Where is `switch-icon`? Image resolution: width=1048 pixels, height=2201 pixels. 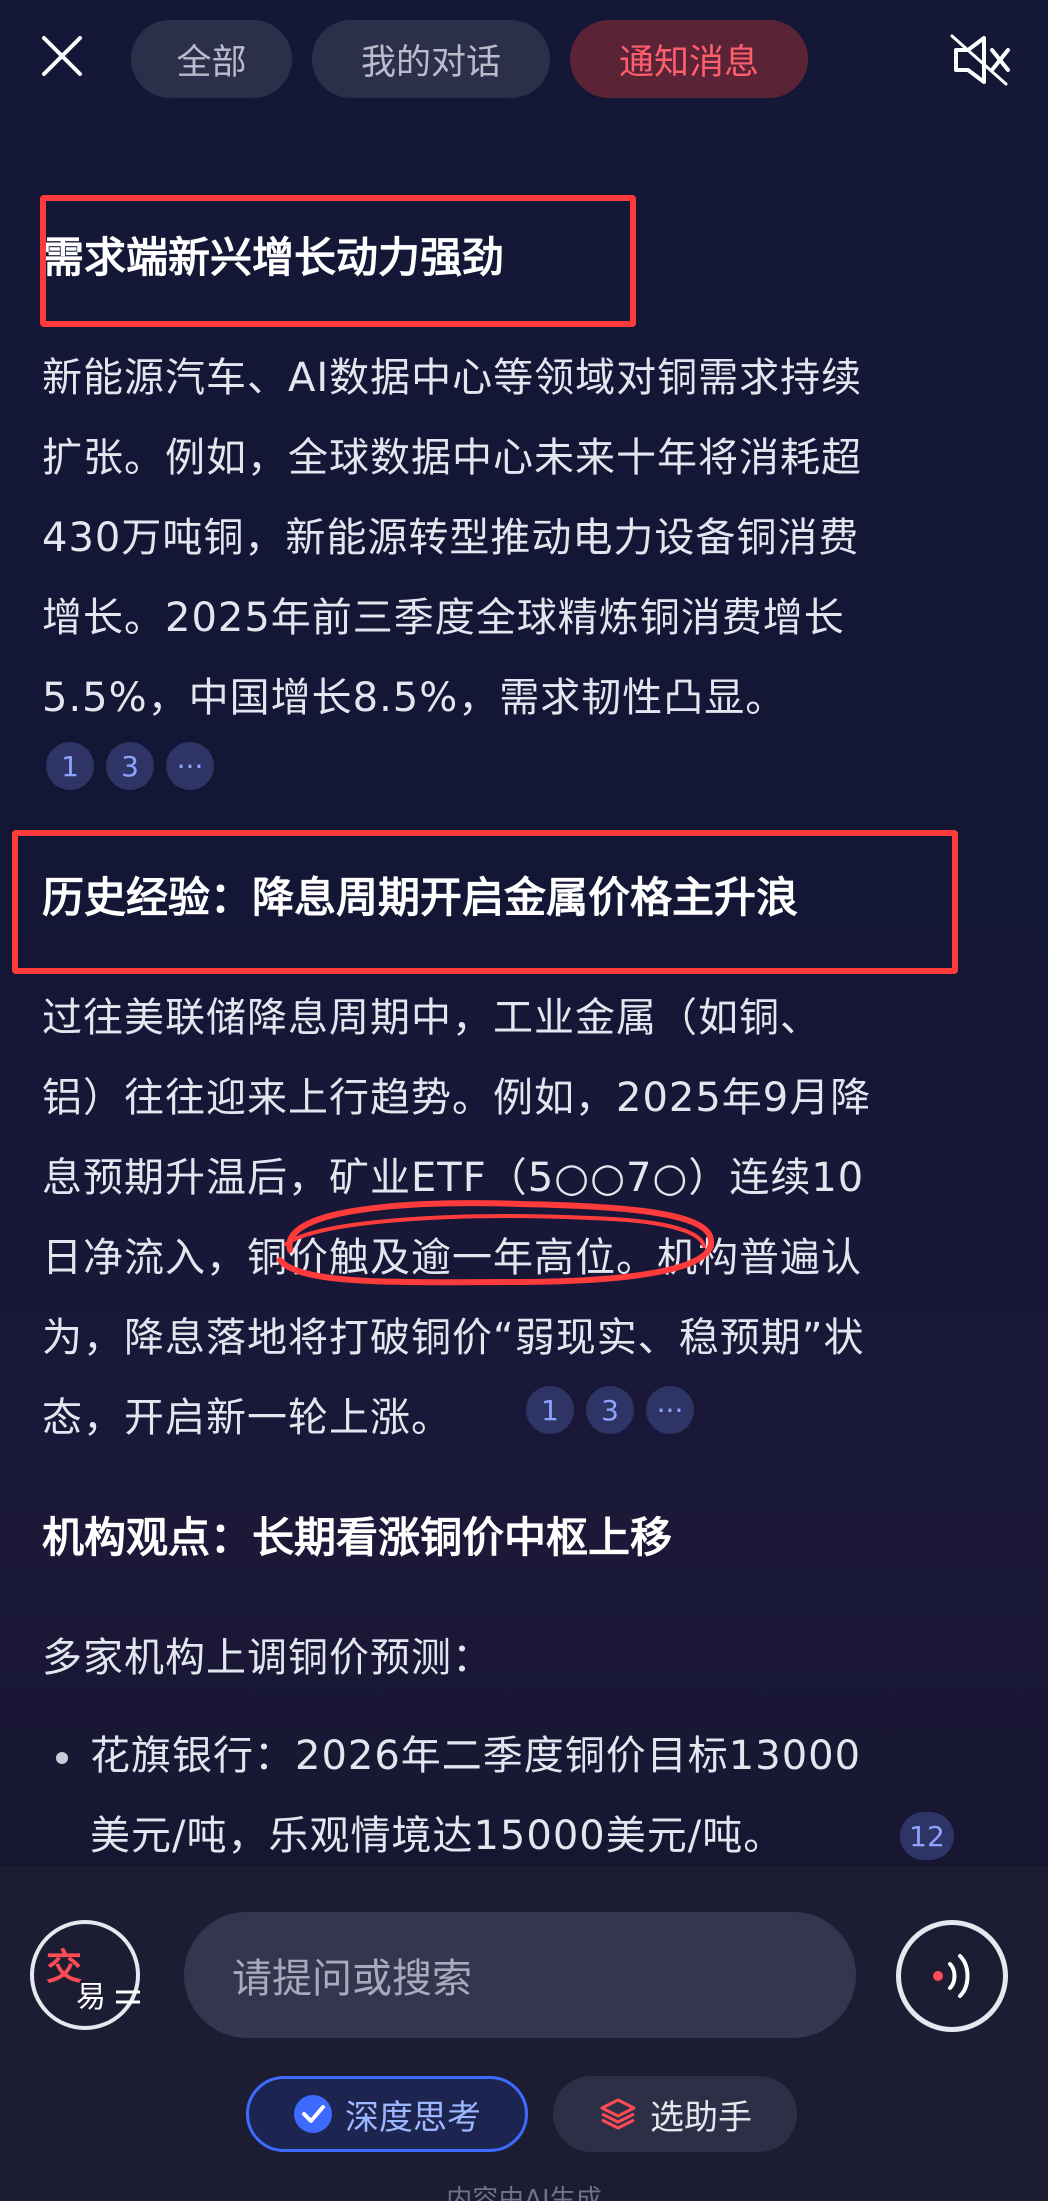 switch-icon is located at coordinates (128, 1997).